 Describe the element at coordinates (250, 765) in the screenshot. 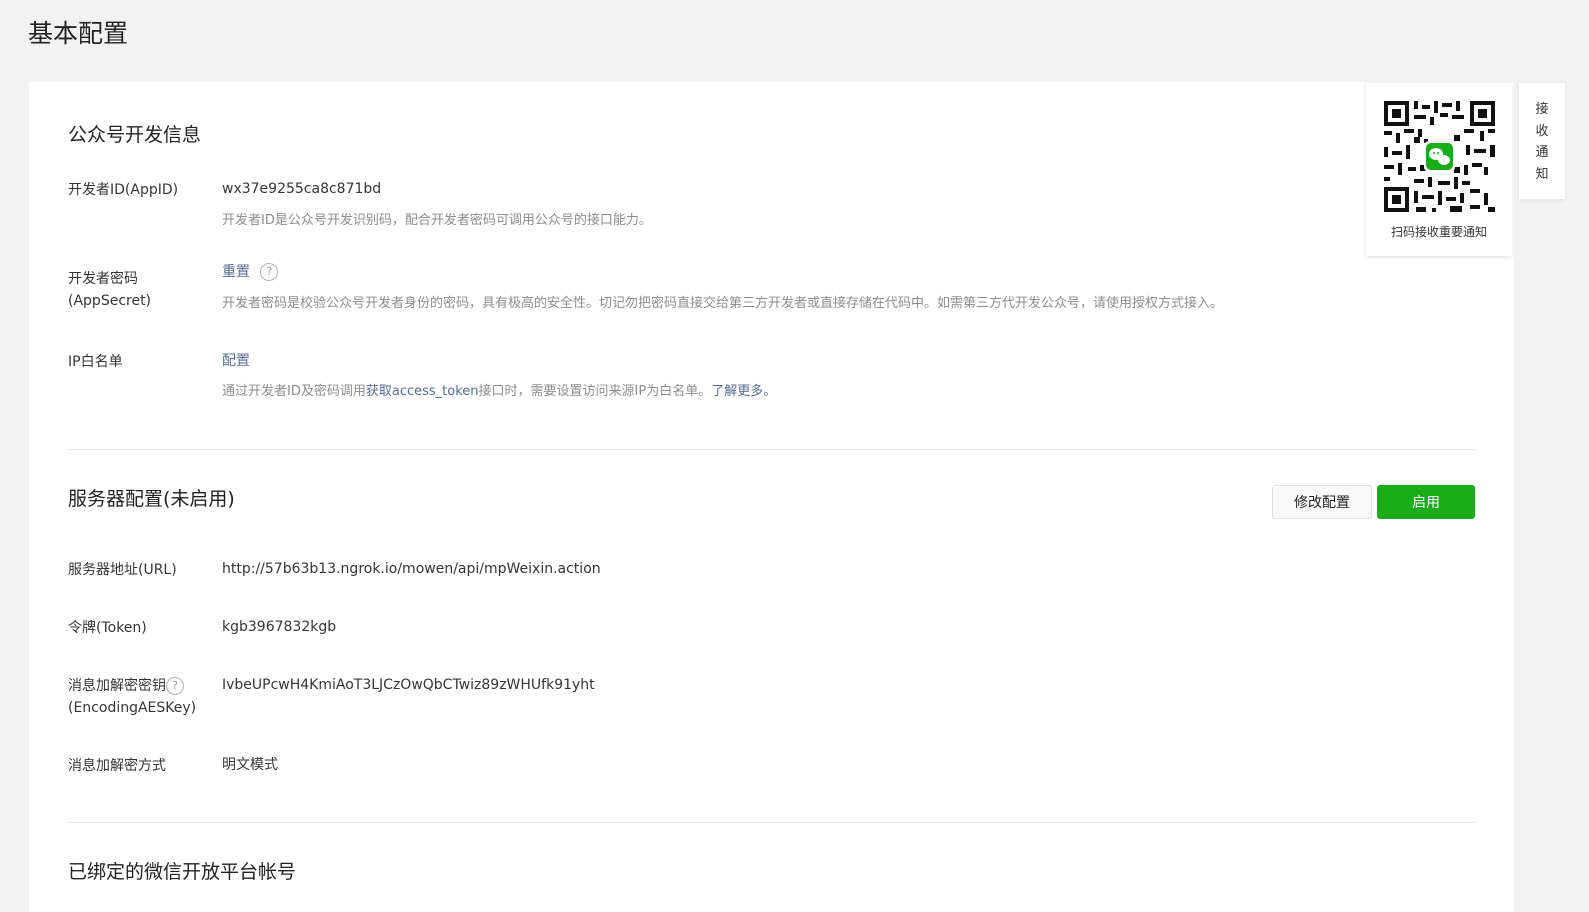

I see `encrypt-mode-value: 明文模式` at that location.